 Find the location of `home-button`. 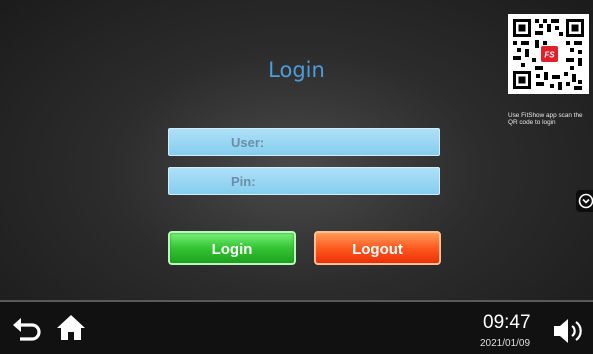

home-button is located at coordinates (72, 327).